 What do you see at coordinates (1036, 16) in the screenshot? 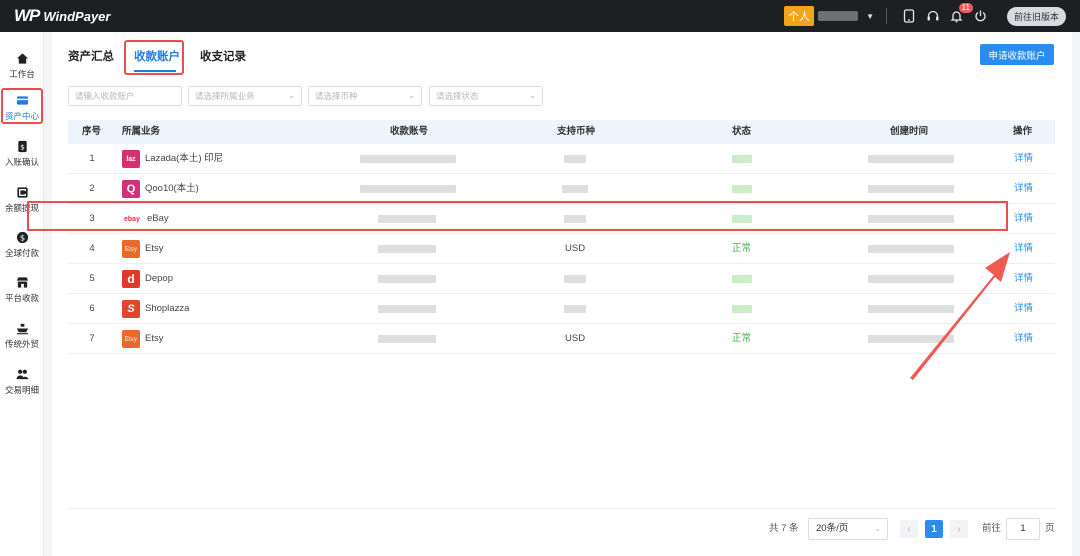
I see `old-version-button: 前往旧版本` at bounding box center [1036, 16].